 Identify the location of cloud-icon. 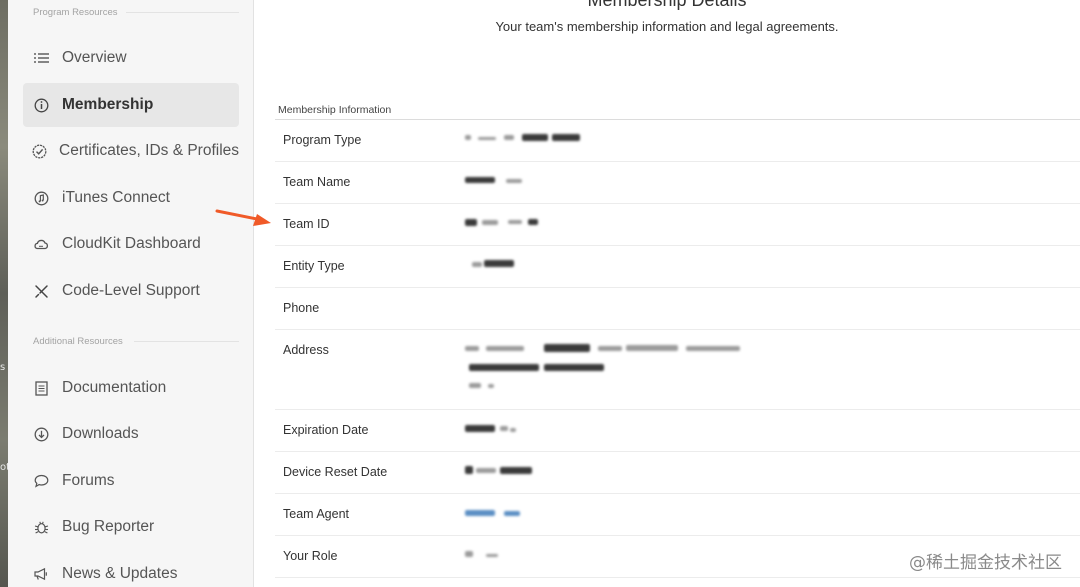
(41, 244).